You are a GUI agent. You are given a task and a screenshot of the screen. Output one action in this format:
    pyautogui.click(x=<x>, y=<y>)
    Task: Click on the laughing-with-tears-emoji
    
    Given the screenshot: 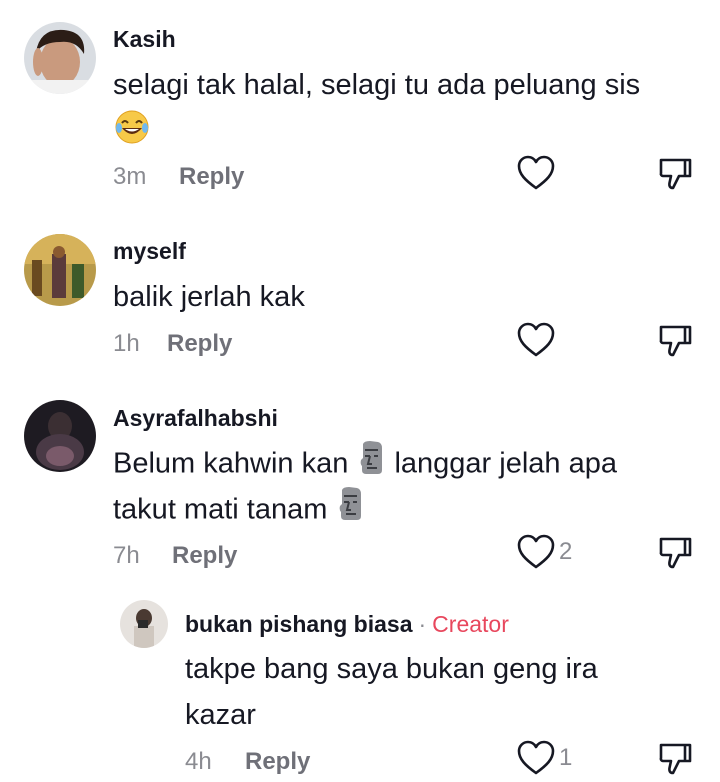 What is the action you would take?
    pyautogui.click(x=132, y=134)
    